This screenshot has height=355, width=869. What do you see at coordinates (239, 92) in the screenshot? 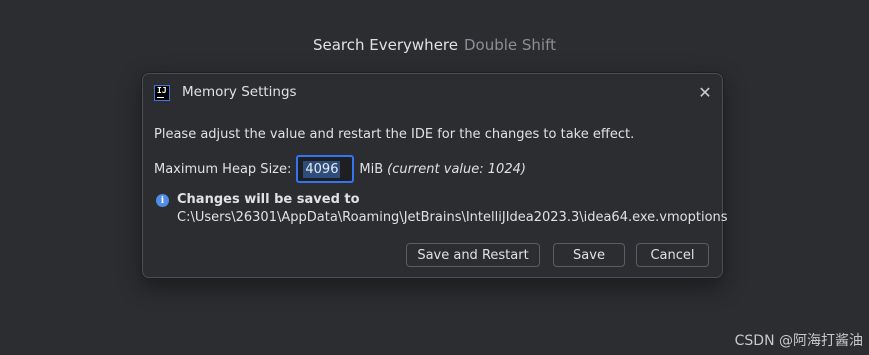
I see `dialog-title: Memory Settings` at bounding box center [239, 92].